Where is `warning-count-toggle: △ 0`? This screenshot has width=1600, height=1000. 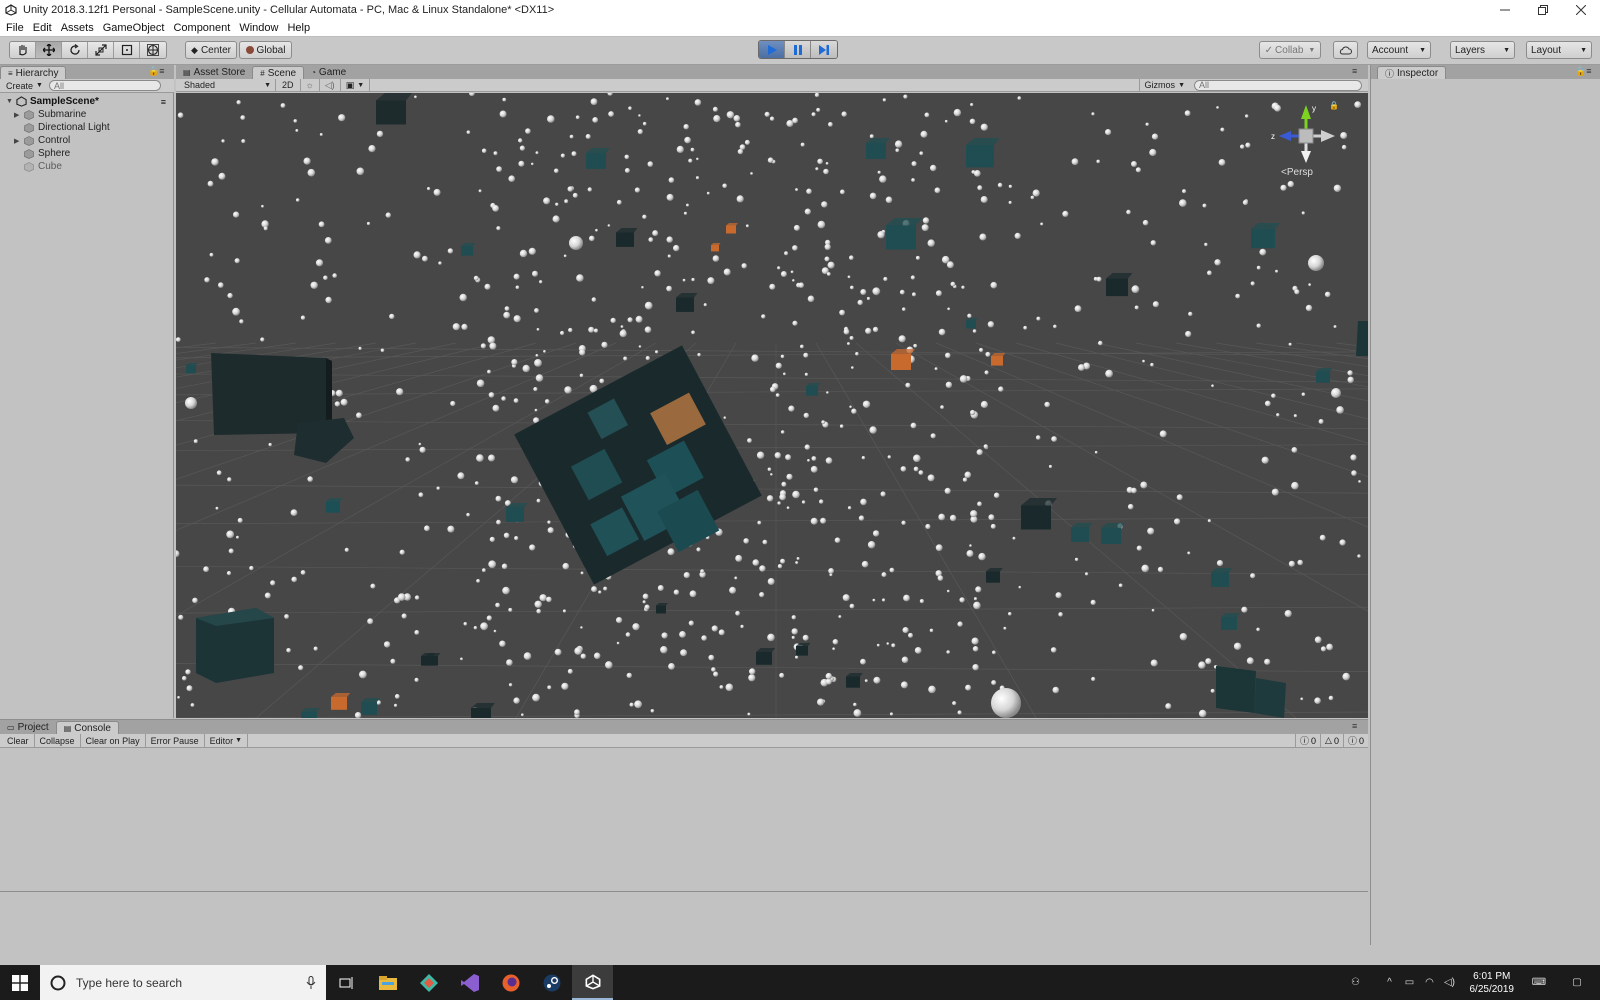 warning-count-toggle: △ 0 is located at coordinates (1331, 740).